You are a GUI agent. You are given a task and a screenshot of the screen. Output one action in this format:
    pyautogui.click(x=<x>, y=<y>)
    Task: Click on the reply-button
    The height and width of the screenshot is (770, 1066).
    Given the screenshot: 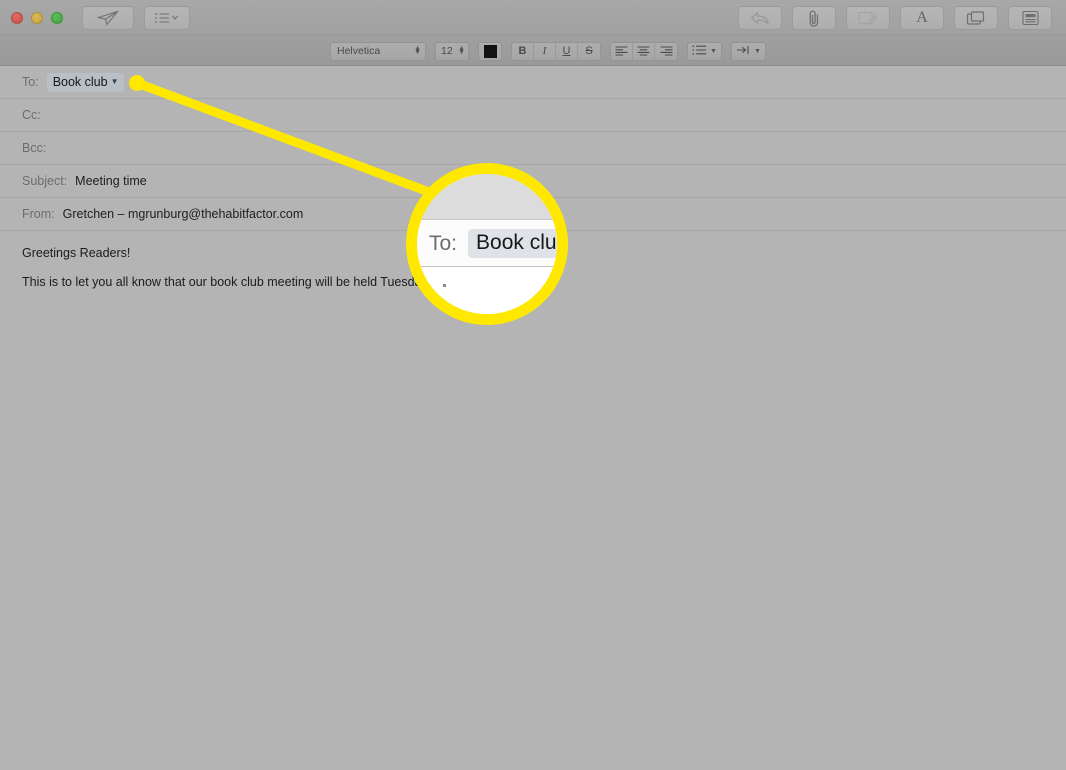 What is the action you would take?
    pyautogui.click(x=760, y=18)
    